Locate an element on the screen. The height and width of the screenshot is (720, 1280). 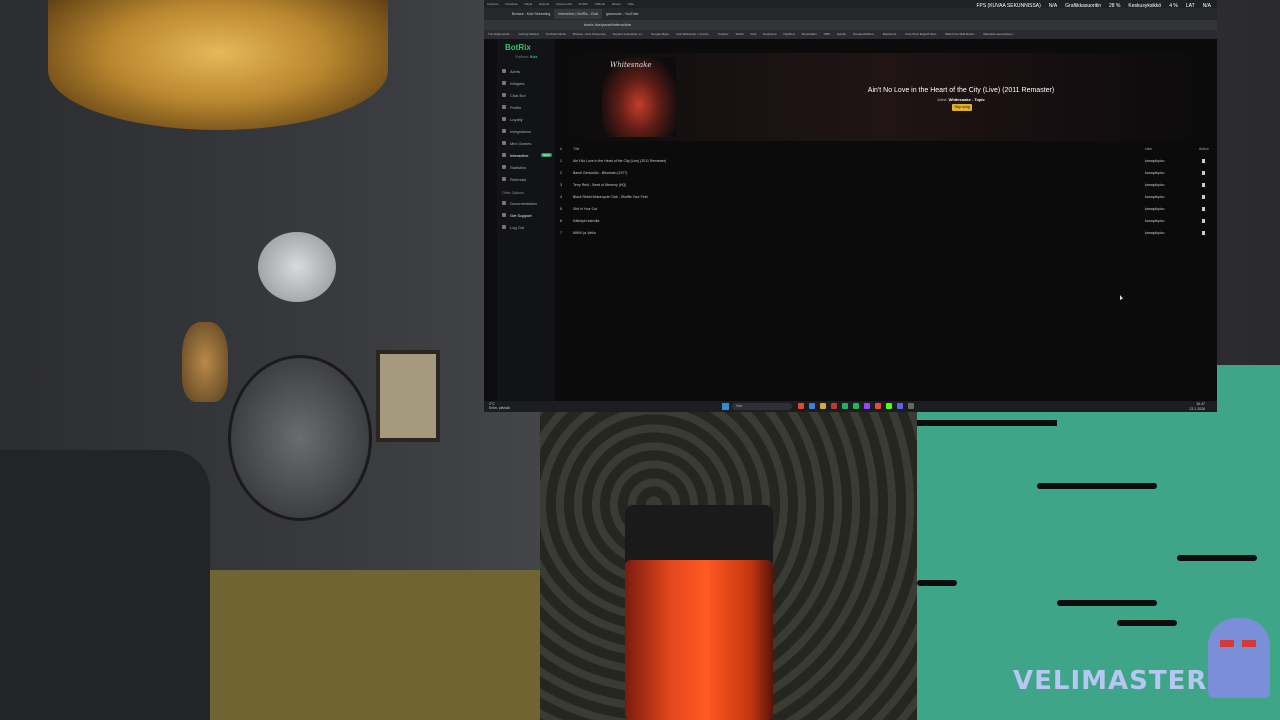
bookmark: Rockstore is located at coordinates (770, 34).